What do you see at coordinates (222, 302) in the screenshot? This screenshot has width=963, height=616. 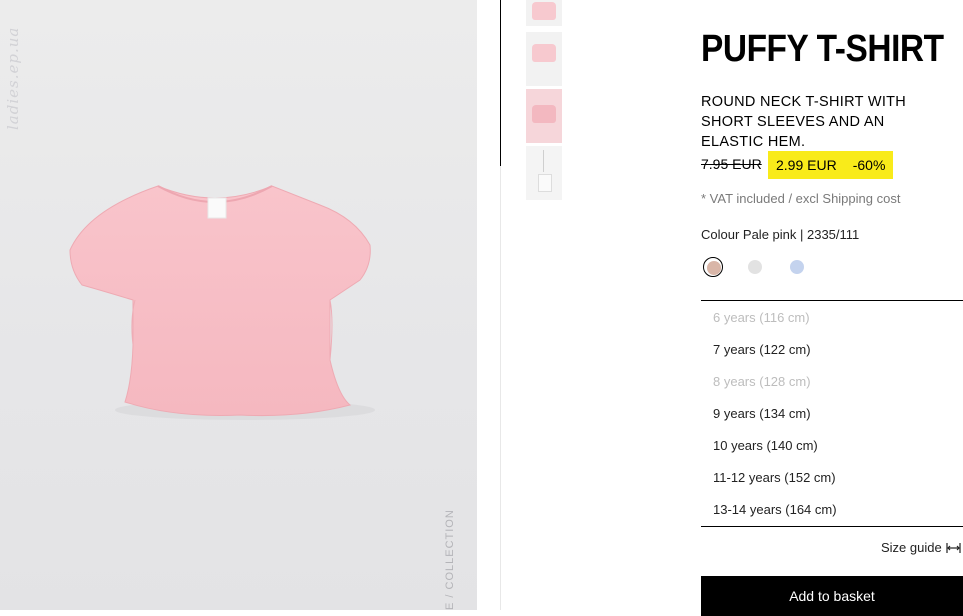 I see `tshirt-illustration` at bounding box center [222, 302].